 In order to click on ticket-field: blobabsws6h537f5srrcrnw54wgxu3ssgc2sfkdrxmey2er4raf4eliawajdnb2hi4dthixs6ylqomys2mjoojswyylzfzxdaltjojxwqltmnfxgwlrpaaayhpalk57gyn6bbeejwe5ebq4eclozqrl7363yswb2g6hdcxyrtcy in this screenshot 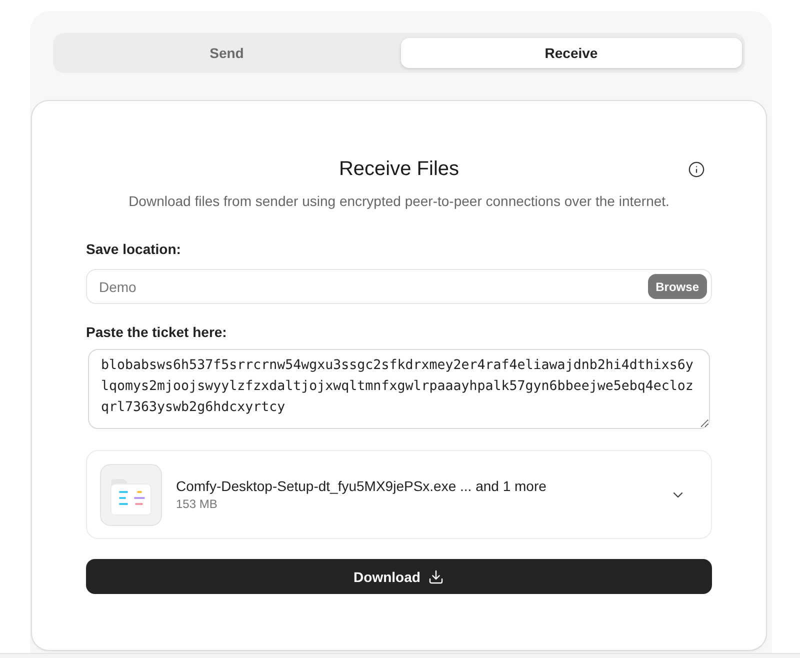, I will do `click(399, 389)`.